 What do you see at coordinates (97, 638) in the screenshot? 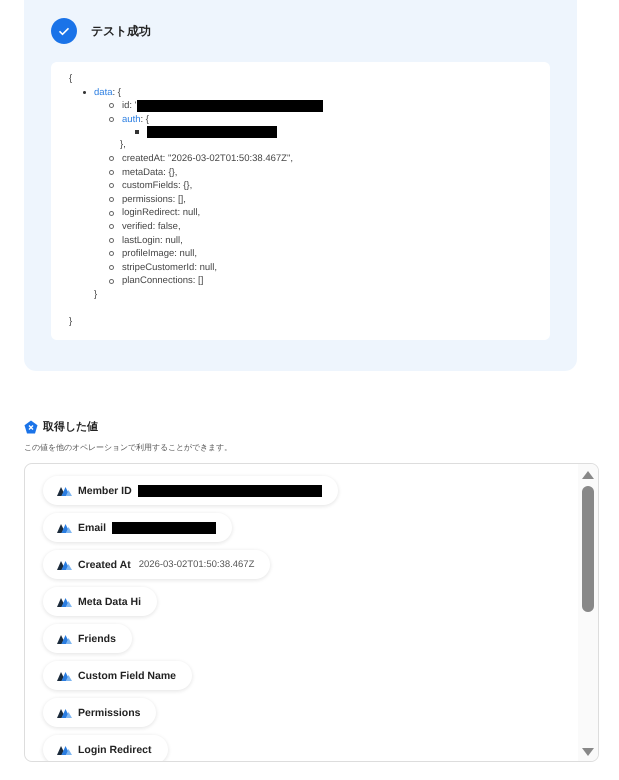
I see `value-label: Friends` at bounding box center [97, 638].